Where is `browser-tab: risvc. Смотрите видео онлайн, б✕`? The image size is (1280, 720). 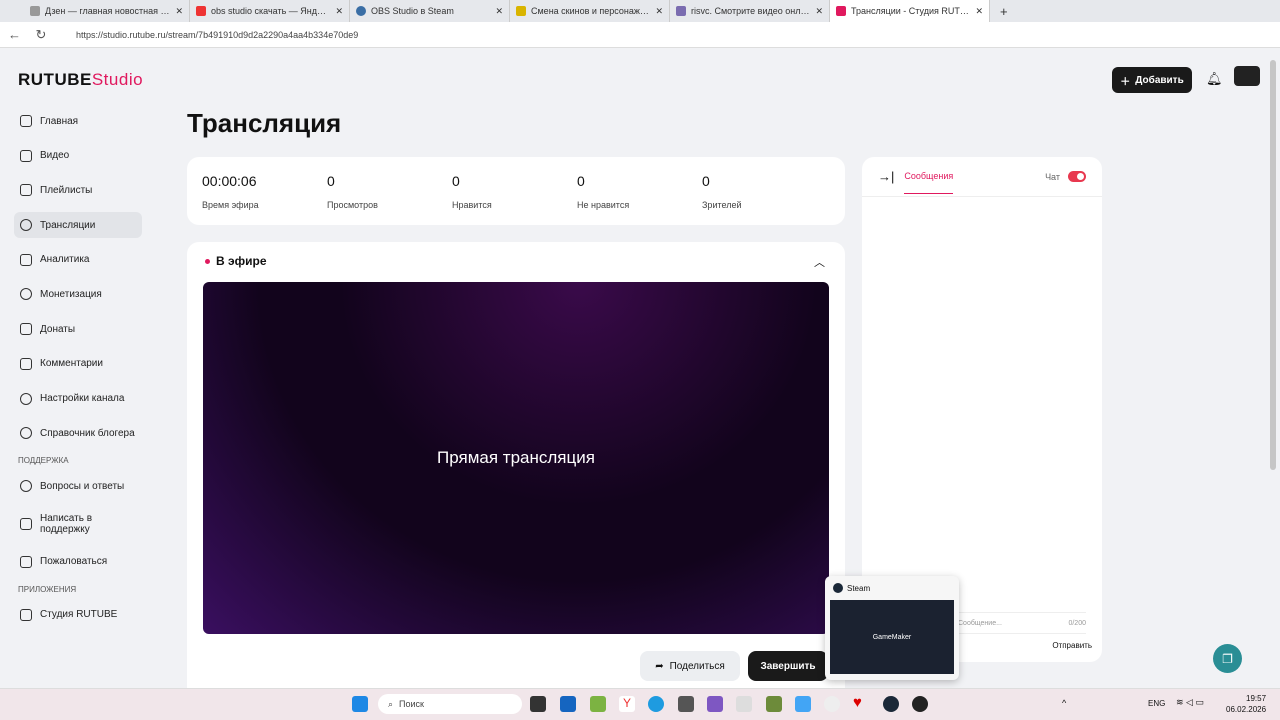 browser-tab: risvc. Смотрите видео онлайн, б✕ is located at coordinates (750, 11).